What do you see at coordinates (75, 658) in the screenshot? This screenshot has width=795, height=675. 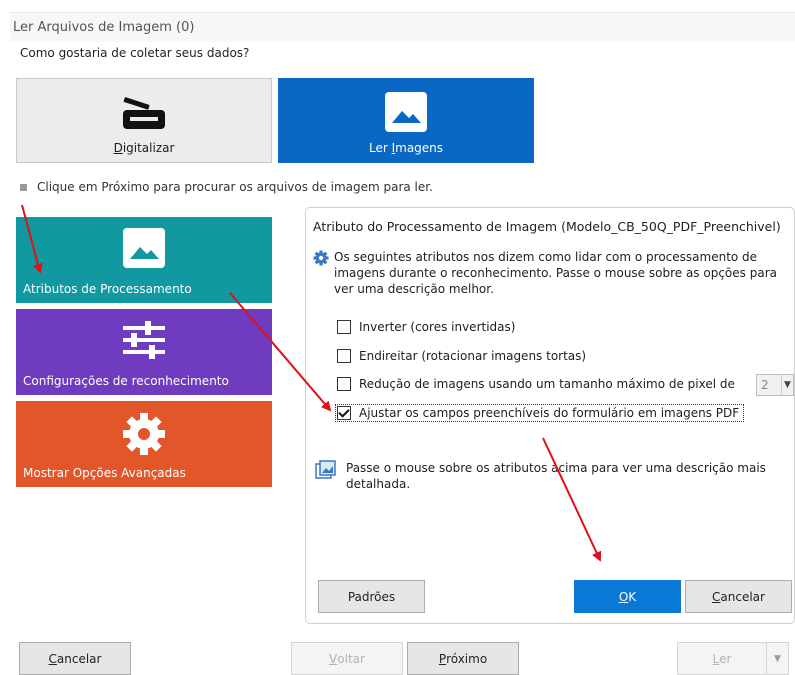 I see `cancel-button: Cancelar` at bounding box center [75, 658].